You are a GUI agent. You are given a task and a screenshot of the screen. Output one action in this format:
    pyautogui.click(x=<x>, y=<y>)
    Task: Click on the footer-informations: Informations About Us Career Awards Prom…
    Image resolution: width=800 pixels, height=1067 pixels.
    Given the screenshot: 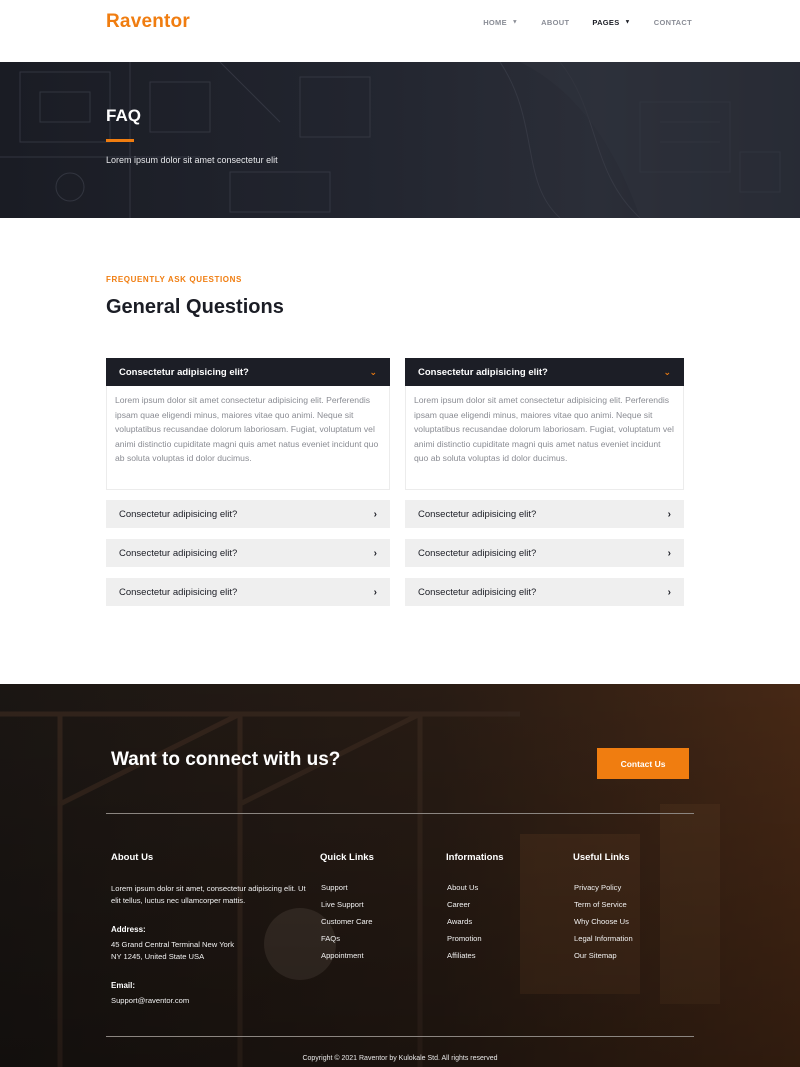 What is the action you would take?
    pyautogui.click(x=475, y=910)
    